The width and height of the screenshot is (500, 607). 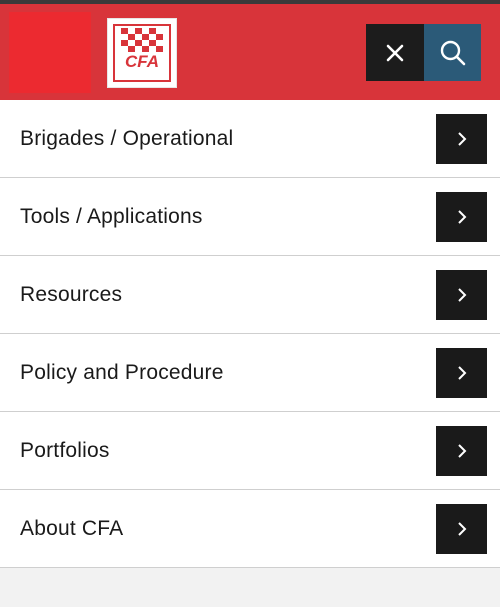 What do you see at coordinates (50, 52) in the screenshot?
I see `header-placeholder-block` at bounding box center [50, 52].